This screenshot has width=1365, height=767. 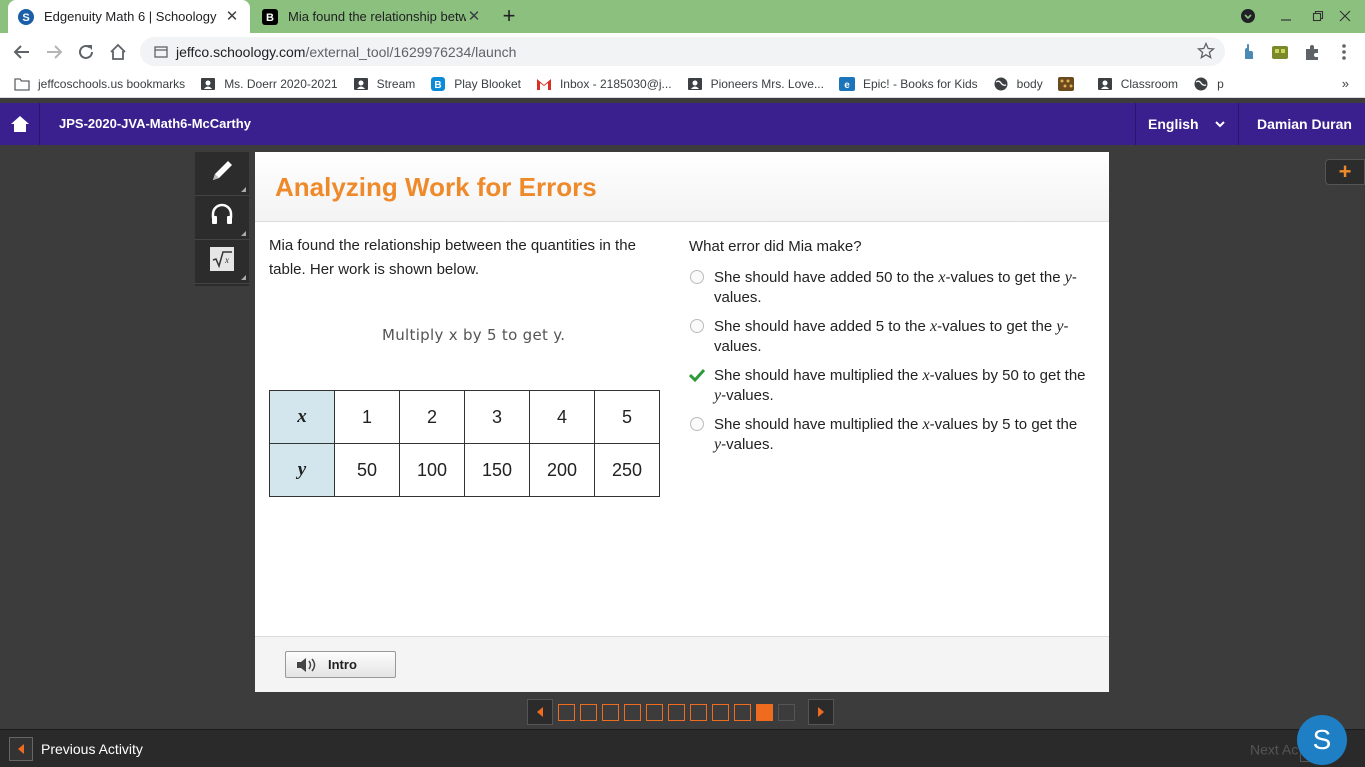 I want to click on reload-icon, so click(x=86, y=52).